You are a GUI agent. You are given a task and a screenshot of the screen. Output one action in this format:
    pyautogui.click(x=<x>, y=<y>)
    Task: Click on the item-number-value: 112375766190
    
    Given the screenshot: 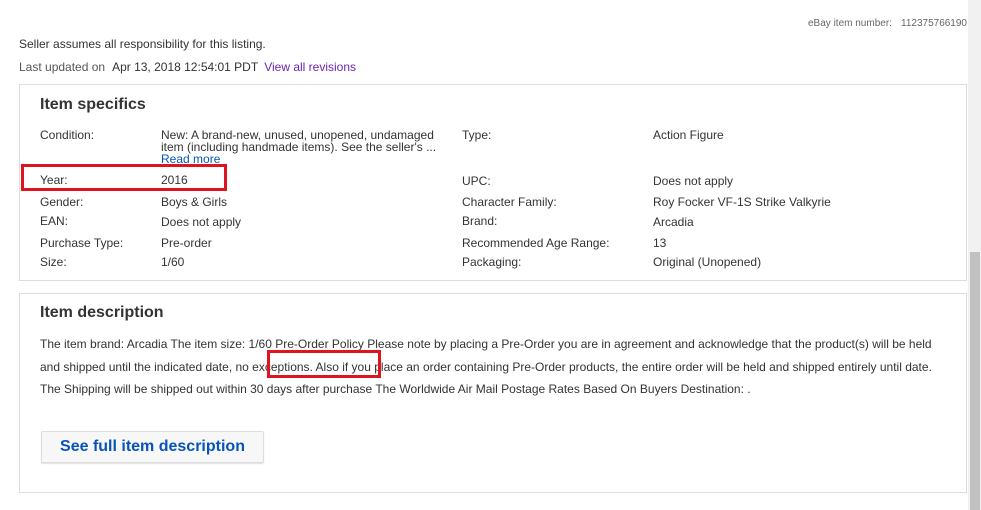 What is the action you would take?
    pyautogui.click(x=934, y=23)
    